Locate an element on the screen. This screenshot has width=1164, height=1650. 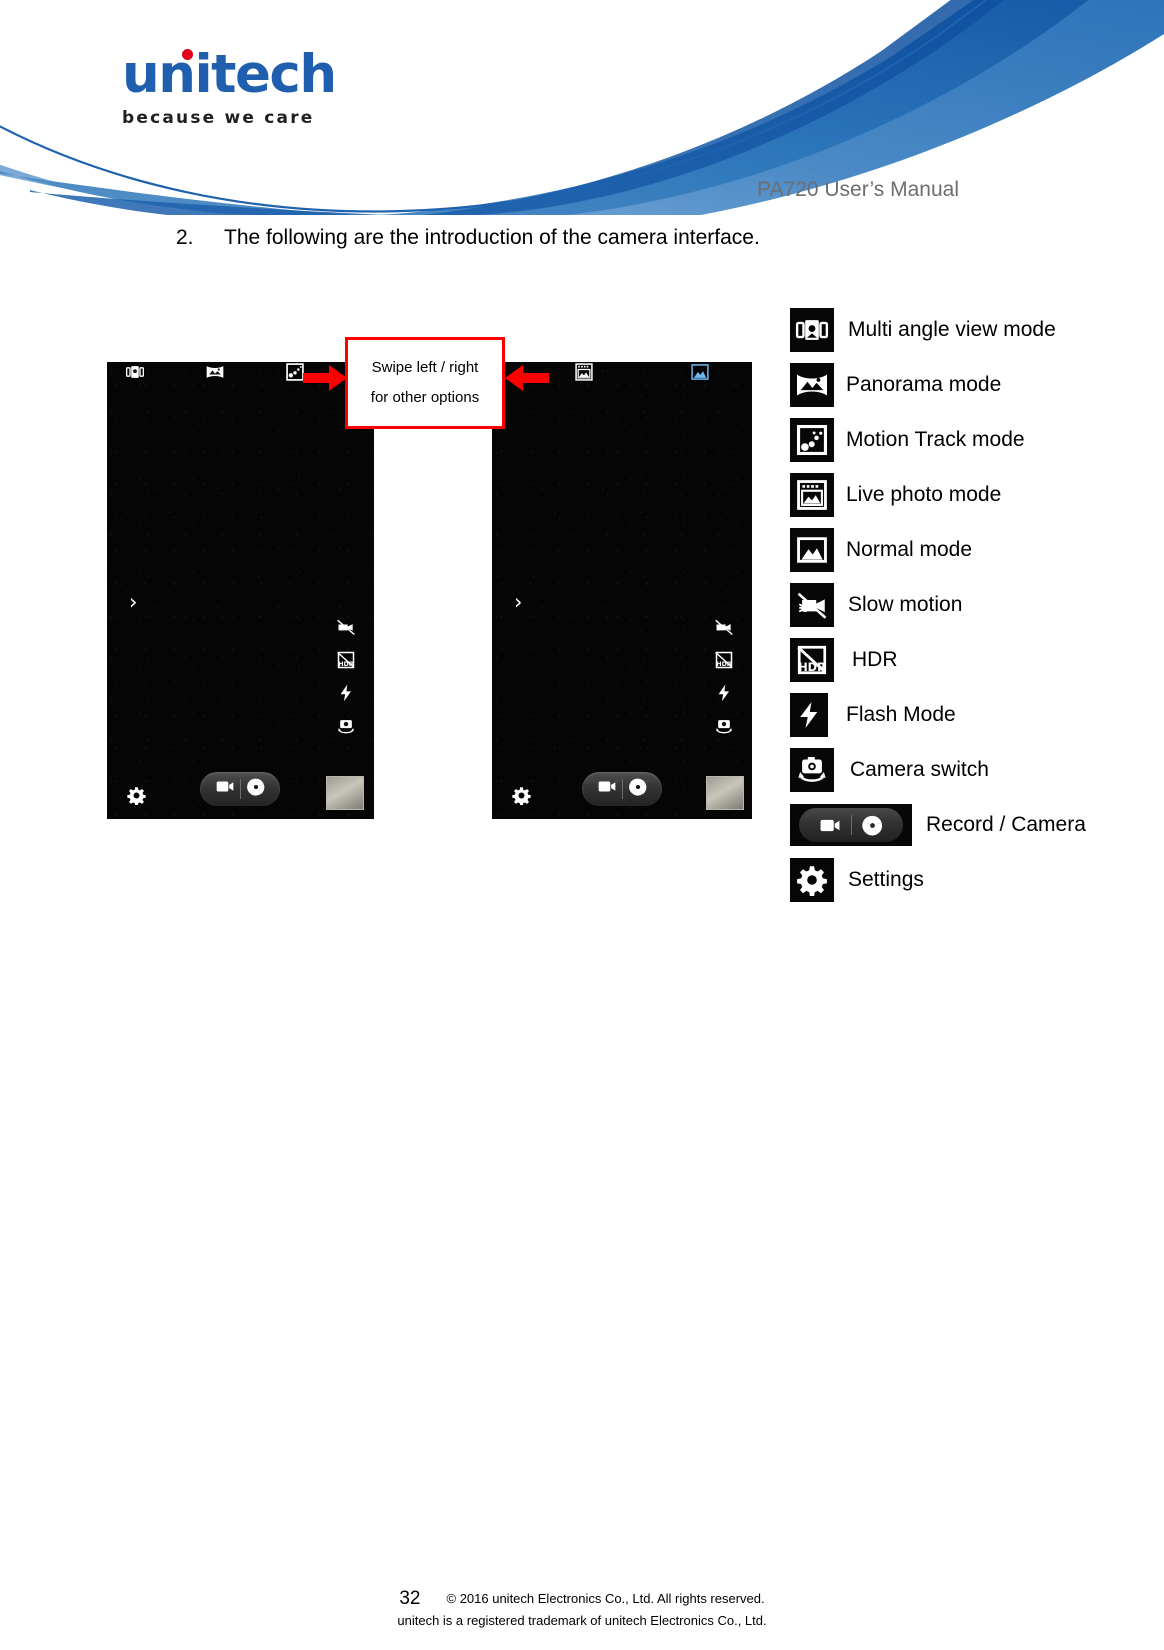
gear-icon is located at coordinates (812, 880).